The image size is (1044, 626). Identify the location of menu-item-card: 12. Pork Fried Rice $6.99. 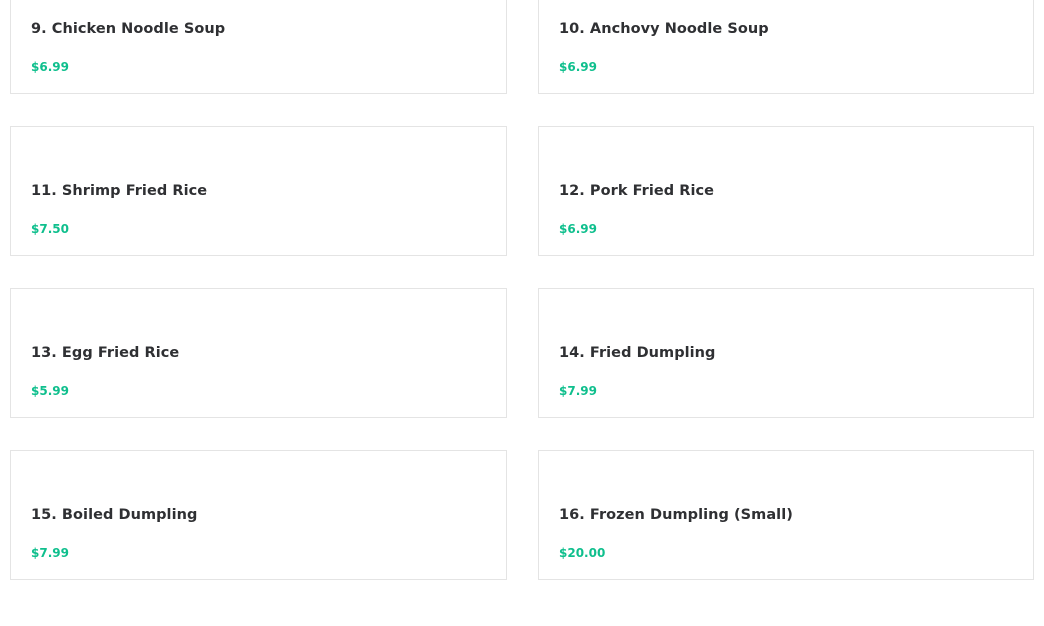
(786, 191).